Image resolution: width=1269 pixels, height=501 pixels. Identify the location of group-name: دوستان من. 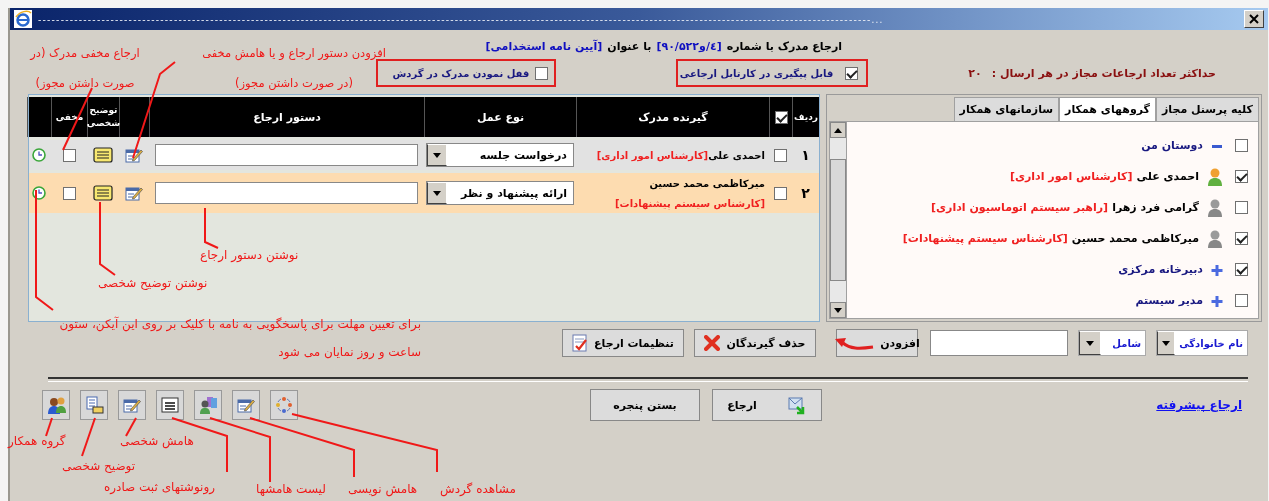
(1172, 145).